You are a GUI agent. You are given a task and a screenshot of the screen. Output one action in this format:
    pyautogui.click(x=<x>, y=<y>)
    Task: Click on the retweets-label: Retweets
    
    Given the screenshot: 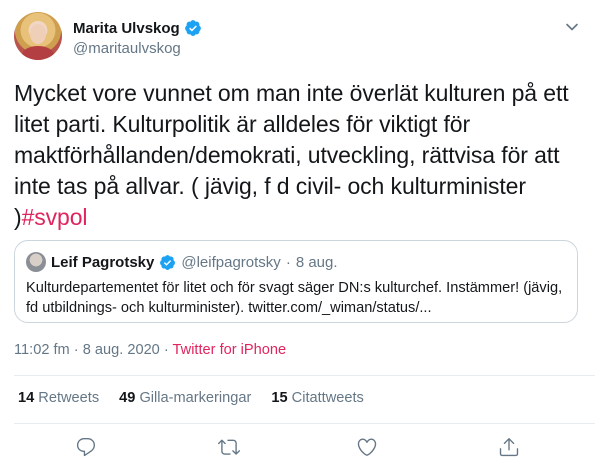 What is the action you would take?
    pyautogui.click(x=69, y=398)
    